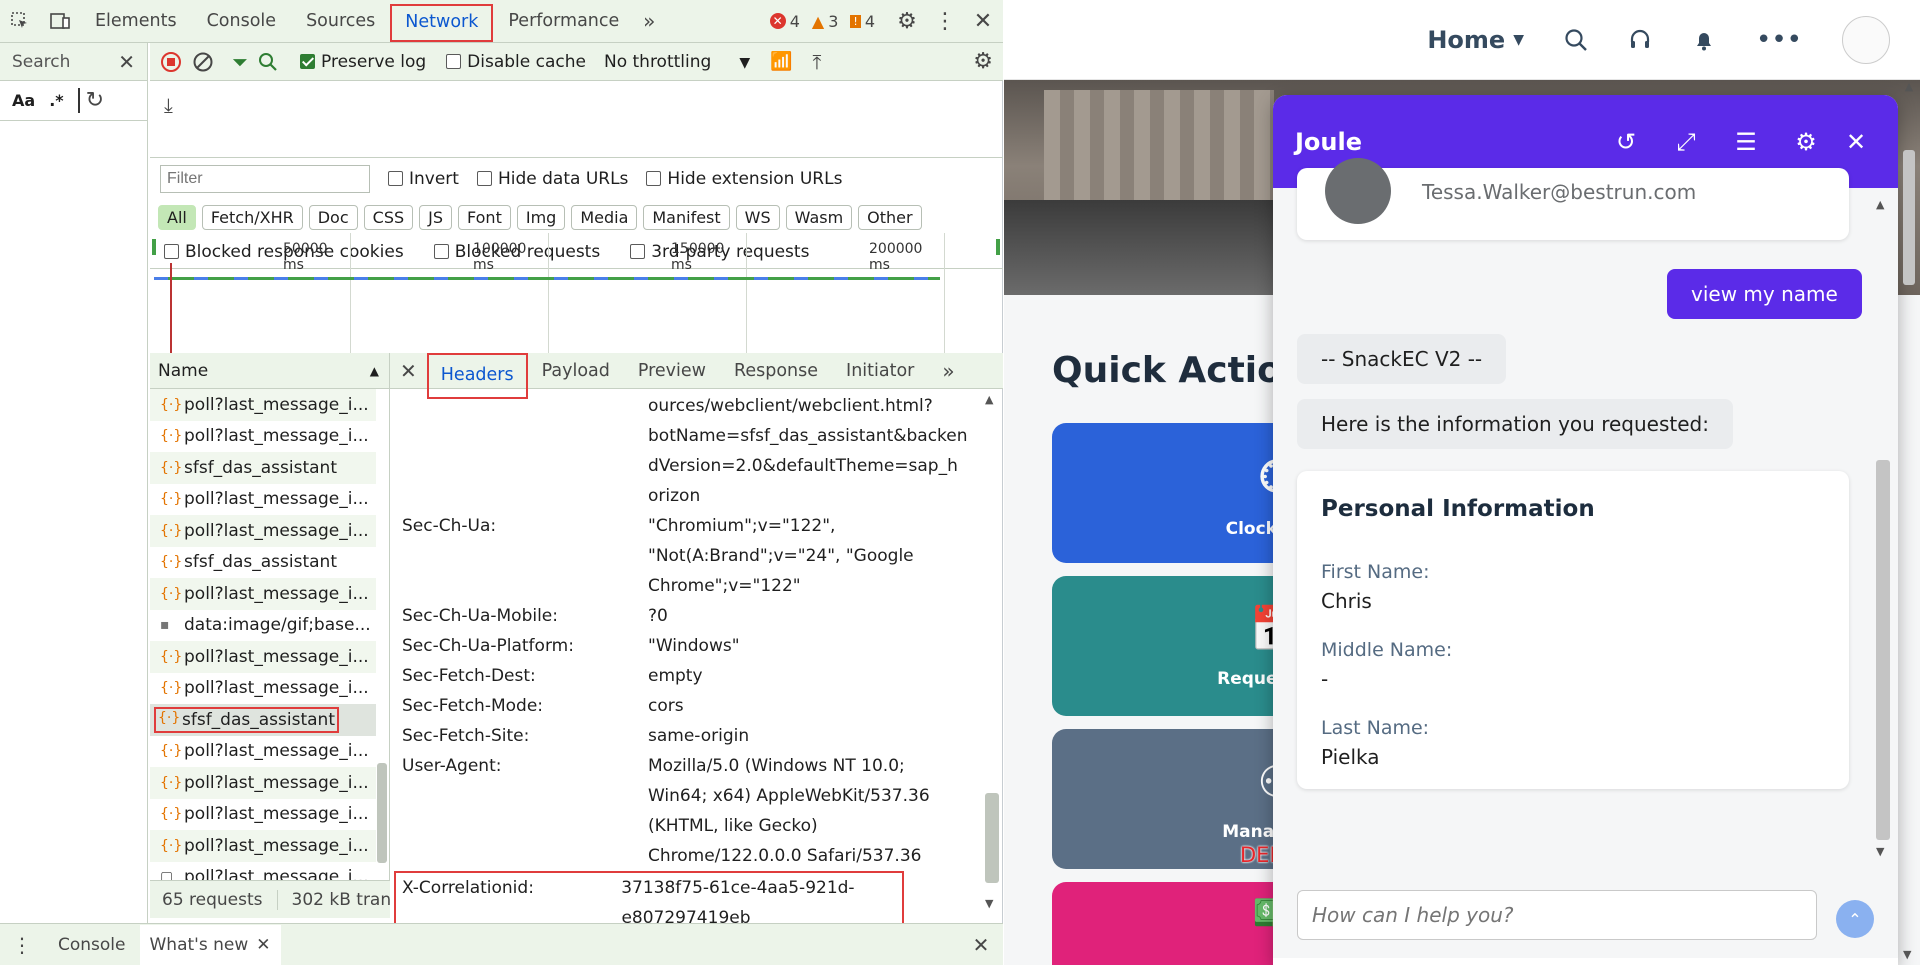  Describe the element at coordinates (126, 62) in the screenshot. I see `close-search-icon: ✕` at that location.